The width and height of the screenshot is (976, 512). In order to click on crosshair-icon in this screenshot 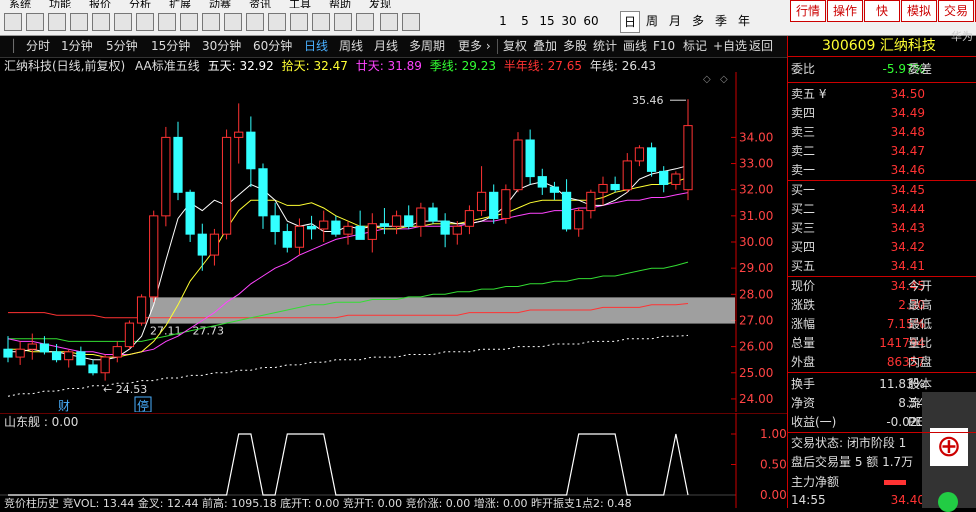, I will do `click(343, 22)`.